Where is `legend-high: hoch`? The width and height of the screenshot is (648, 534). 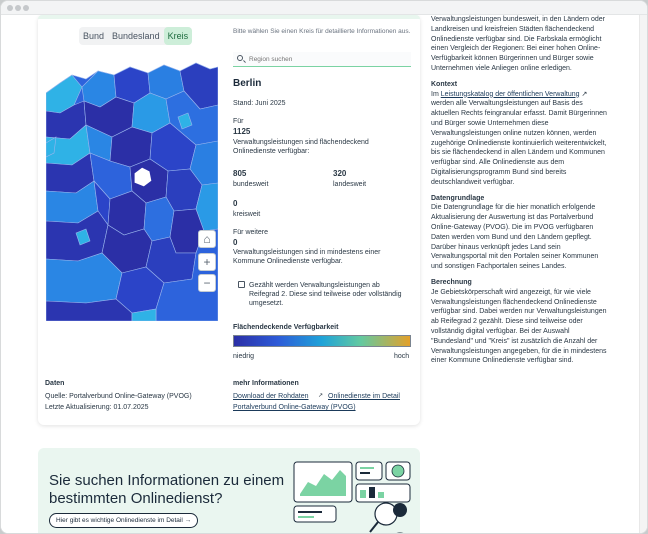 legend-high: hoch is located at coordinates (402, 356).